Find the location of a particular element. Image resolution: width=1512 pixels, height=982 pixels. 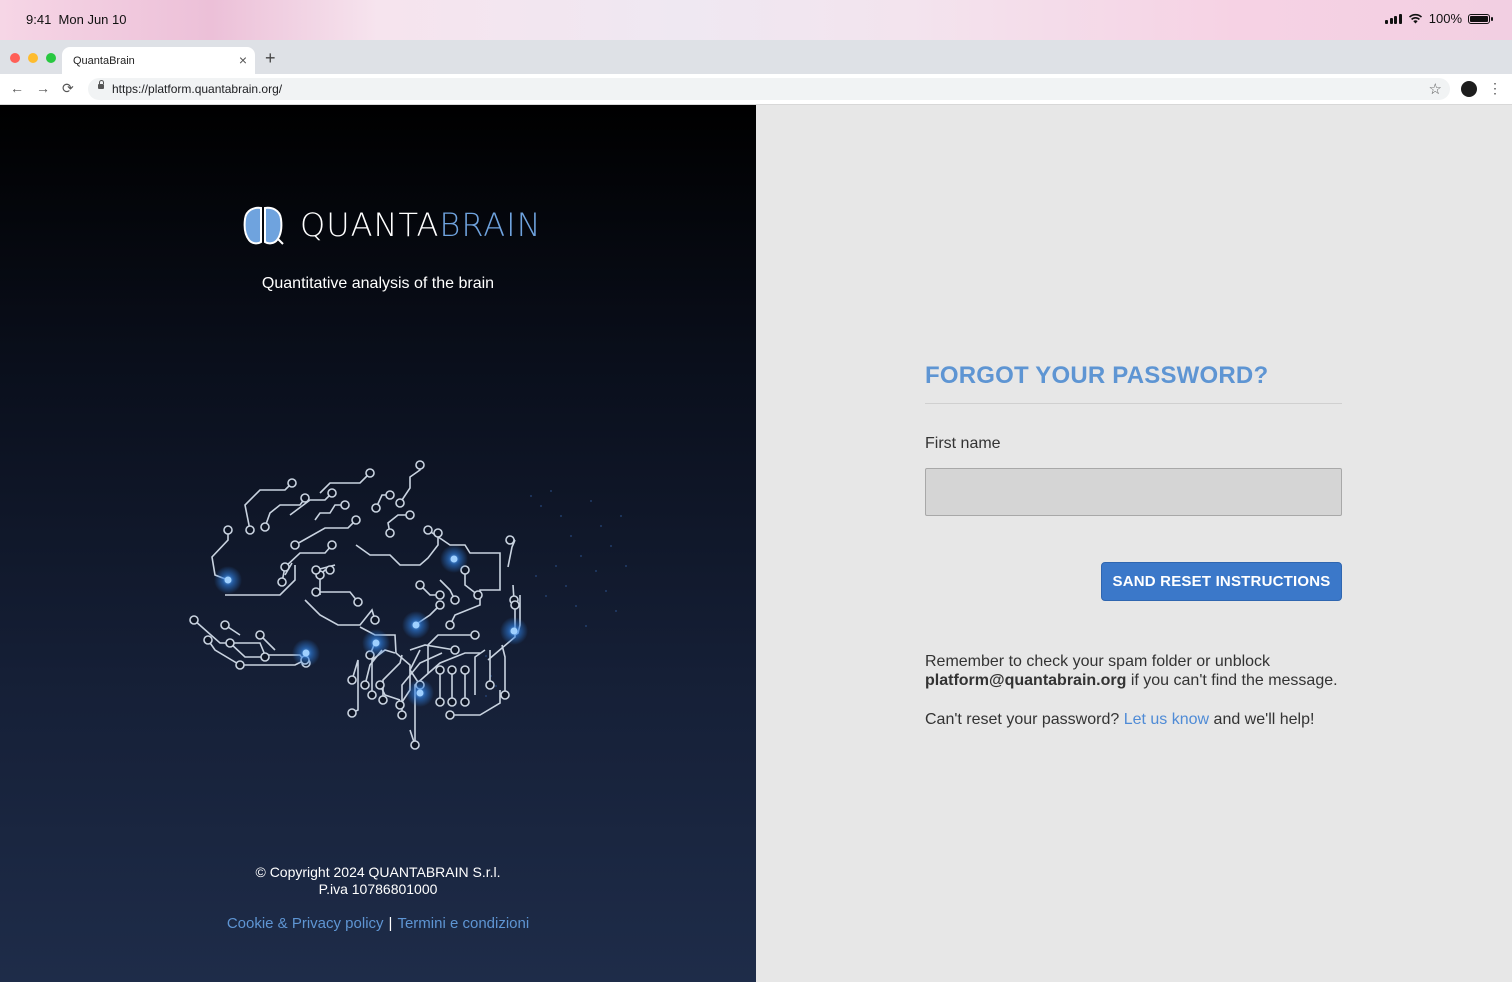

back-icon: ← is located at coordinates (17, 88).